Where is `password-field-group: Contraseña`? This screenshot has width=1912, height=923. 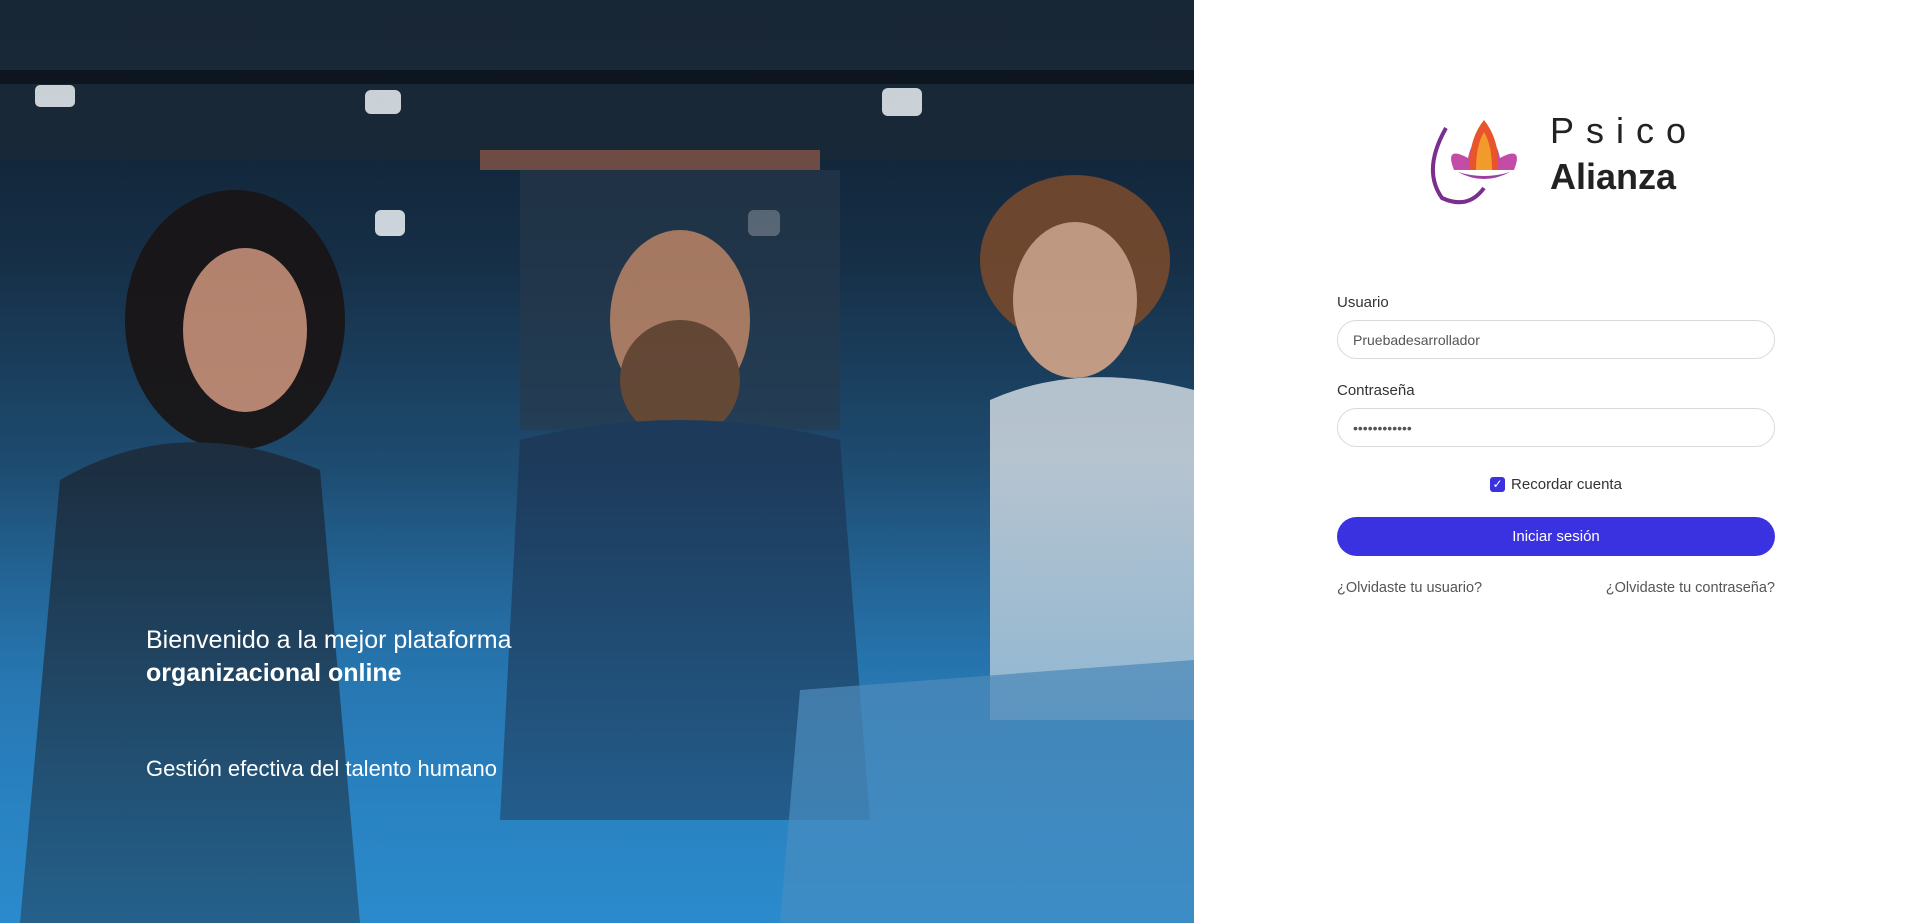
password-field-group: Contraseña is located at coordinates (1556, 414).